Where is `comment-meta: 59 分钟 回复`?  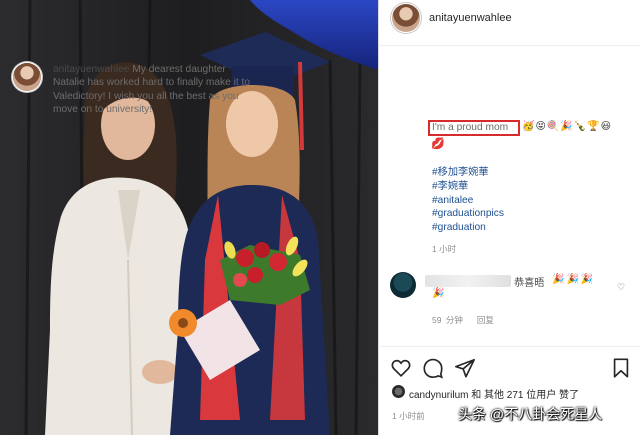 comment-meta: 59 分钟 回复 is located at coordinates (463, 320).